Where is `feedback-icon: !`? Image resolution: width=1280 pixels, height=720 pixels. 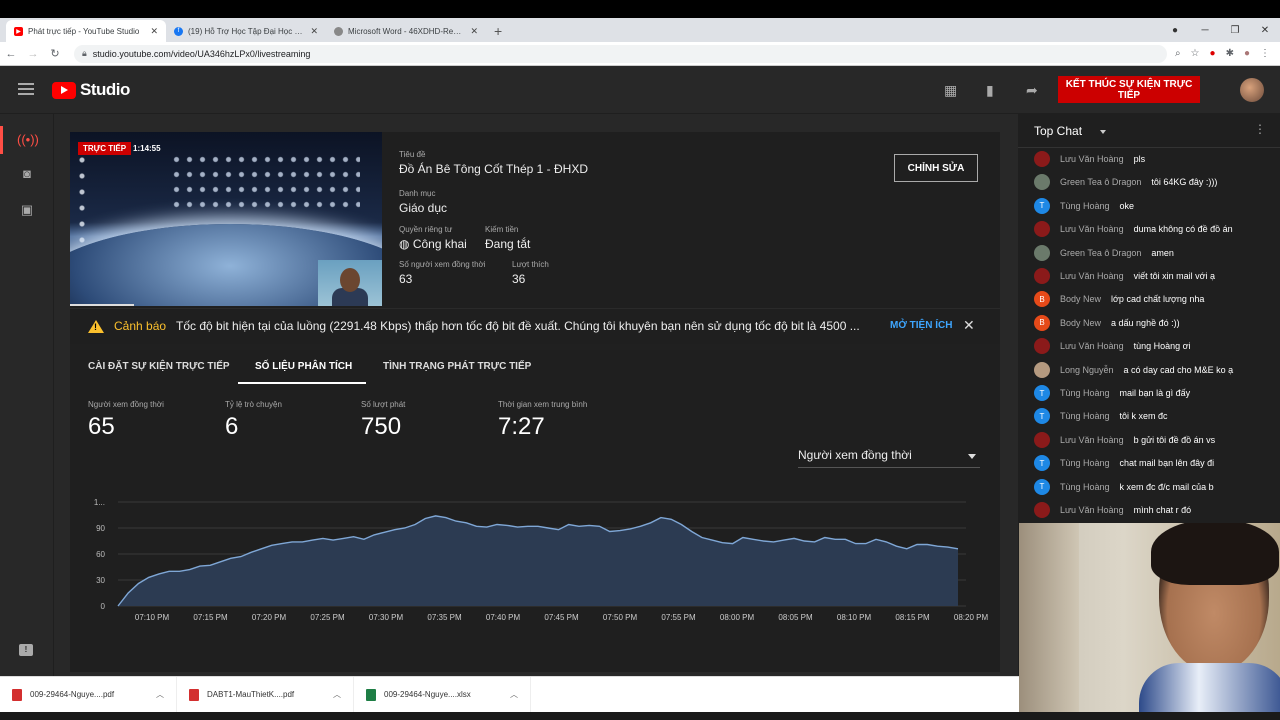 feedback-icon: ! is located at coordinates (26, 650).